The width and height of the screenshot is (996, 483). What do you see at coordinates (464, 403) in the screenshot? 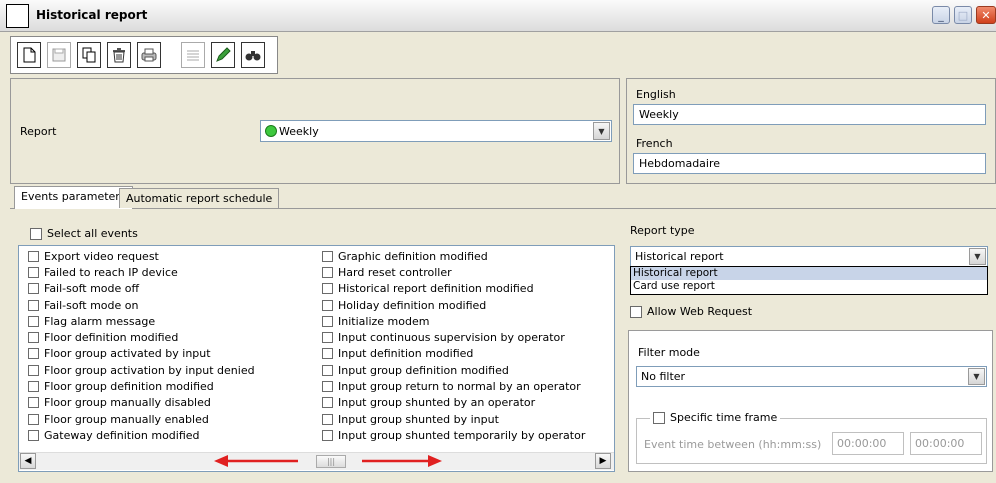
I see `list-item: Input group shunted by an operator` at bounding box center [464, 403].